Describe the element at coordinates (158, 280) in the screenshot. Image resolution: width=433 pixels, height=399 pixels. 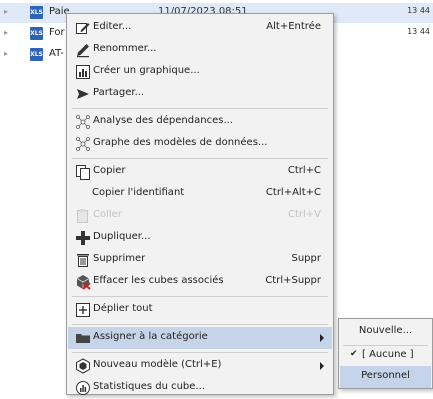
I see `menu-item-label: Effacer les cubes associés` at that location.